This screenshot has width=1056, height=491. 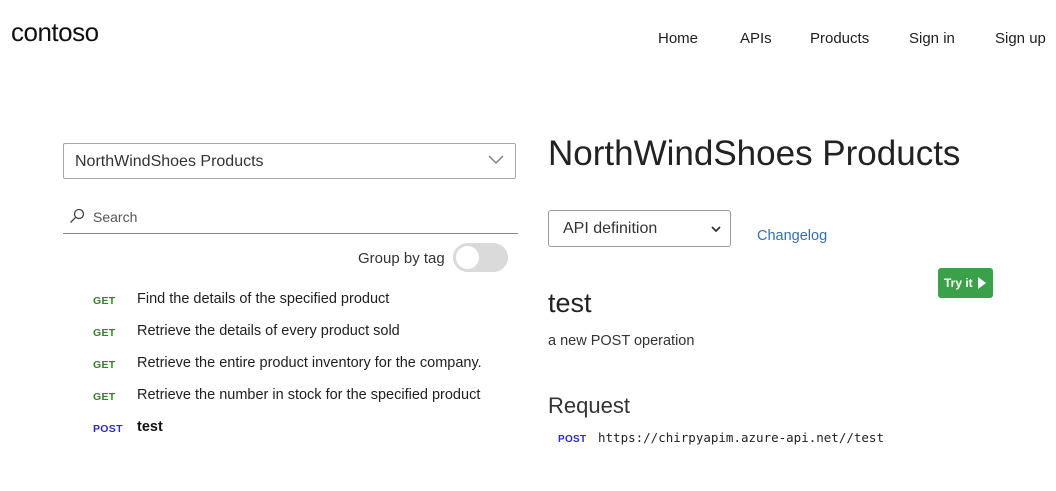 What do you see at coordinates (932, 38) in the screenshot?
I see `nav-sign-in: Sign in` at bounding box center [932, 38].